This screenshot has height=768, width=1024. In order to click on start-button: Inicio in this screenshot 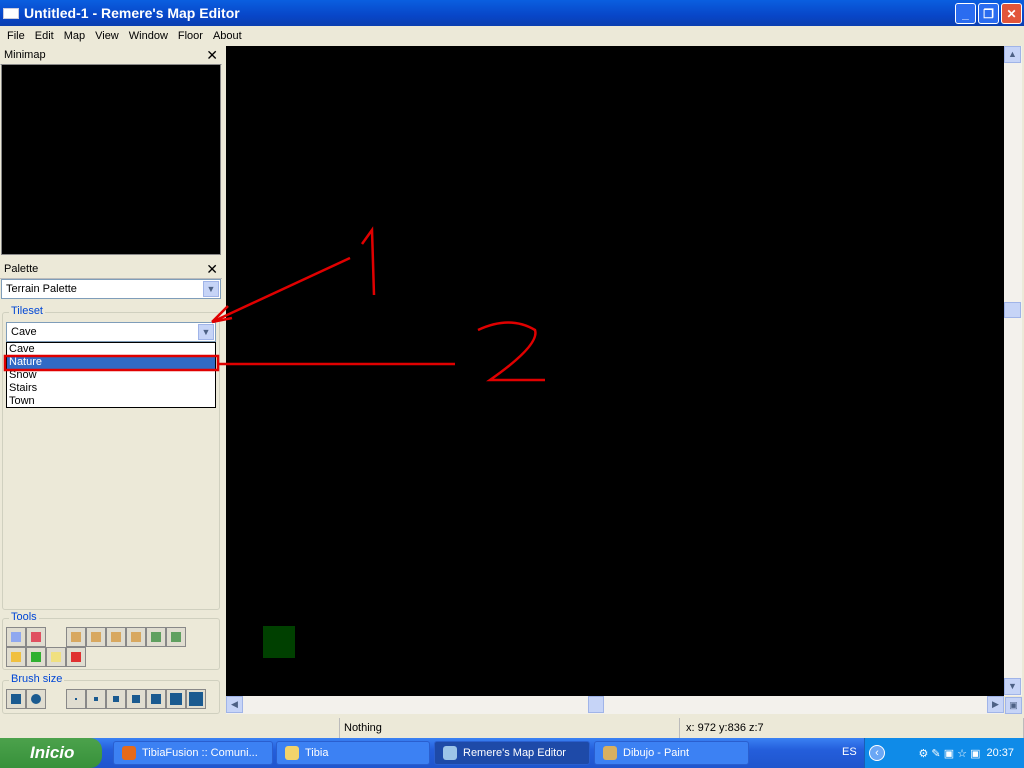, I will do `click(51, 753)`.